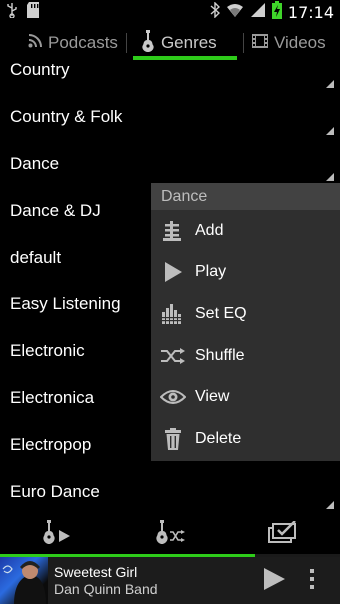  What do you see at coordinates (170, 117) in the screenshot?
I see `list-item: Country & Folk` at bounding box center [170, 117].